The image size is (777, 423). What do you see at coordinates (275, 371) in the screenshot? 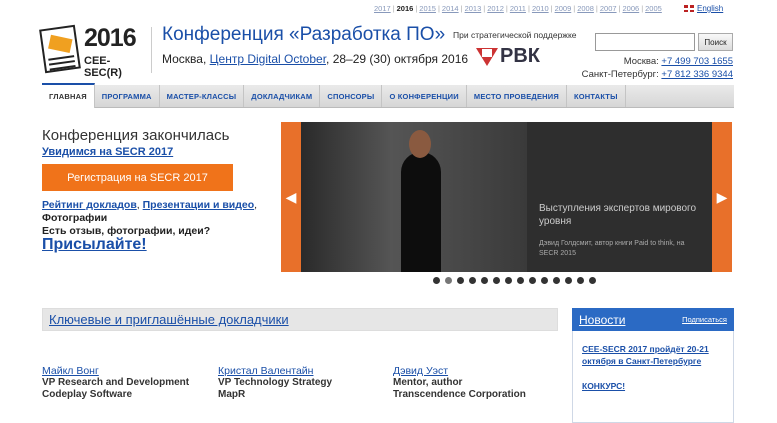
I see `speaker-name-link: Кристал Валентайн` at bounding box center [275, 371].